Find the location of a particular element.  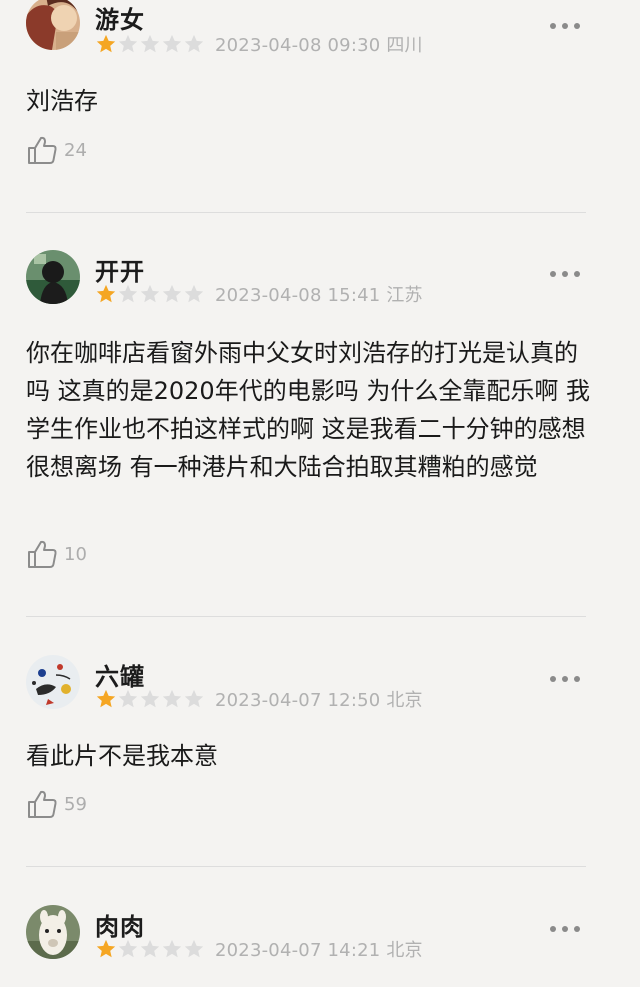

like-button: 59 is located at coordinates (56, 804).